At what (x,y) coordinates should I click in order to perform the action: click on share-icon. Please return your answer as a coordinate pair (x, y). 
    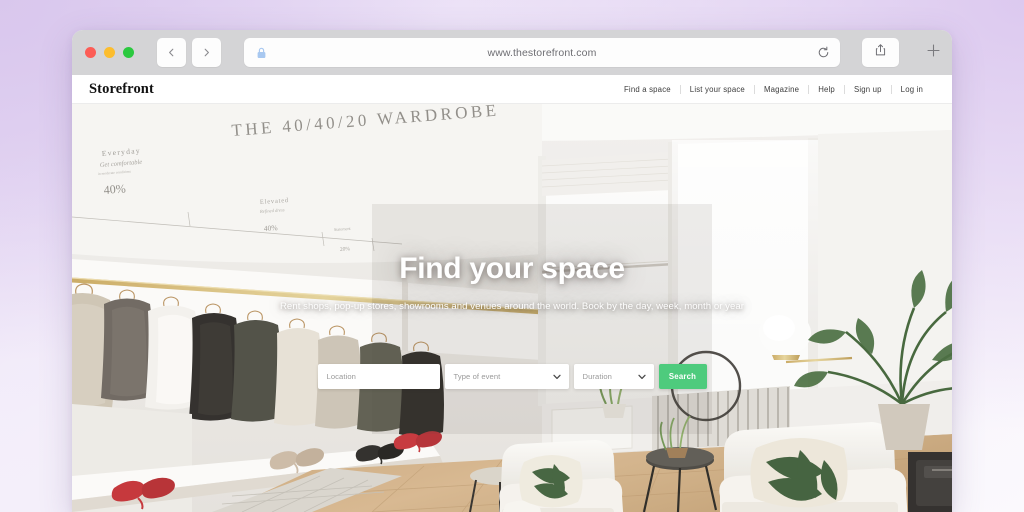
    Looking at the image, I should click on (880, 52).